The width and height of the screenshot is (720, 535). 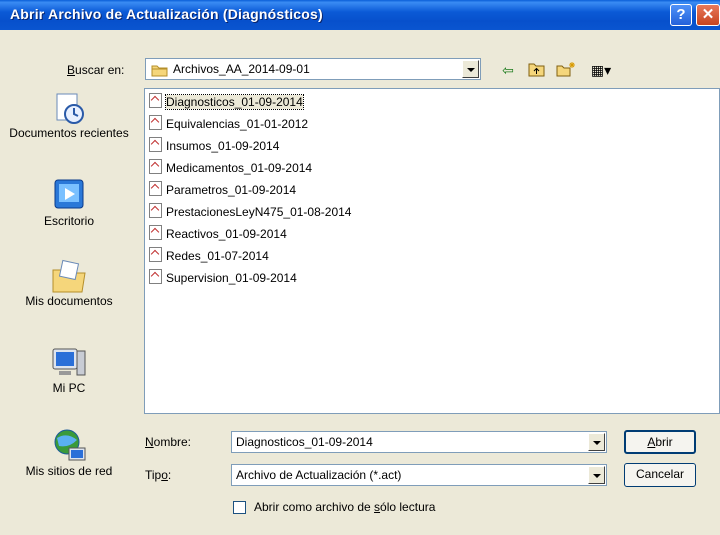 What do you see at coordinates (313, 69) in the screenshot?
I see `lookin-select: Archivos_AA_2014-09-01` at bounding box center [313, 69].